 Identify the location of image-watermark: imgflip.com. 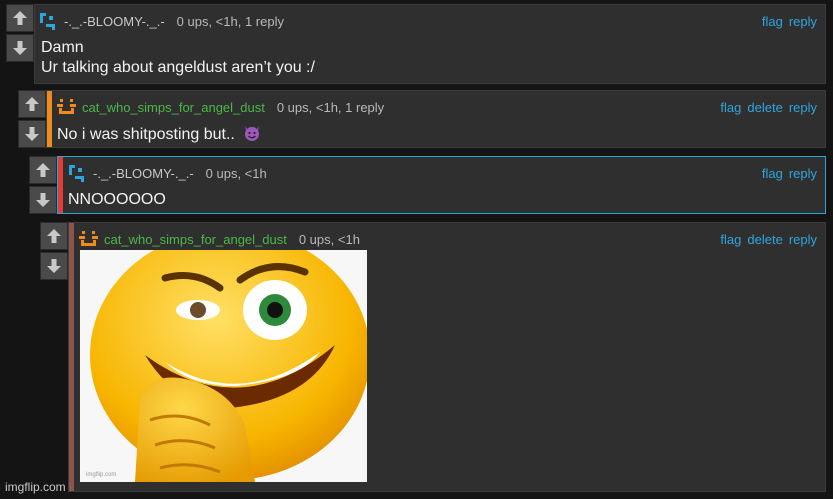
(101, 475).